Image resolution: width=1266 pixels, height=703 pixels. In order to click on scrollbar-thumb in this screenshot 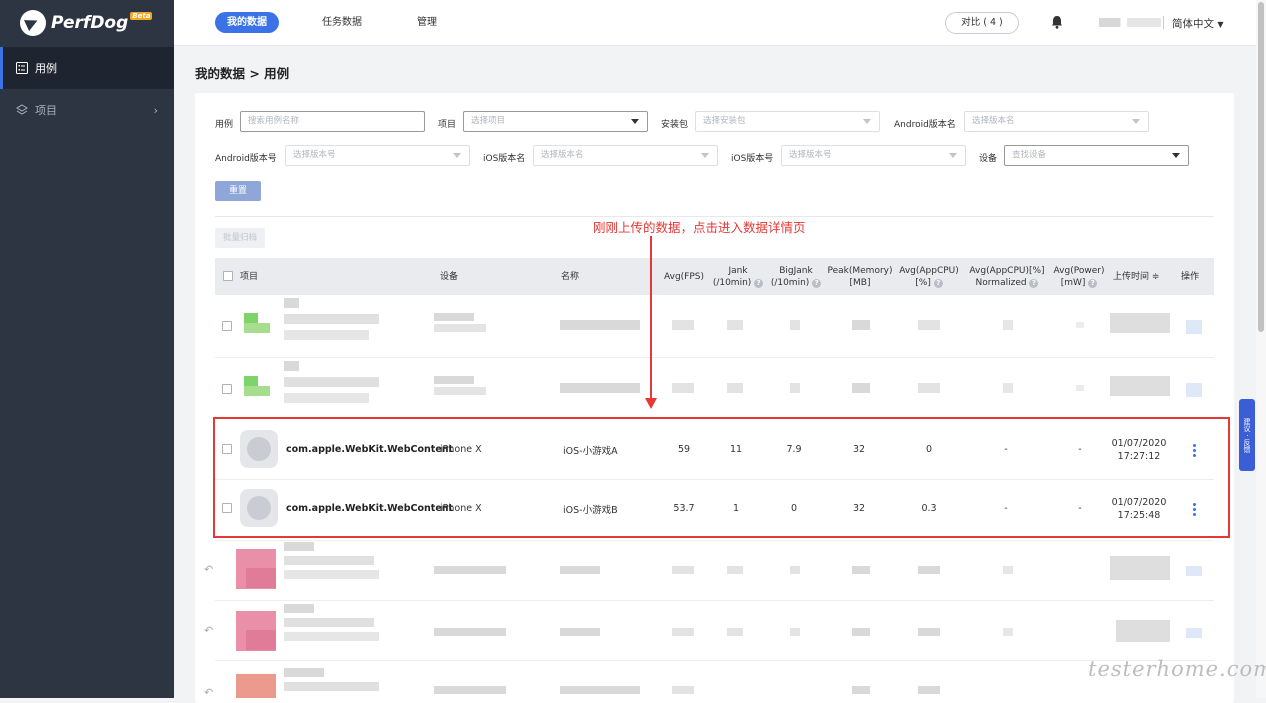, I will do `click(1261, 167)`.